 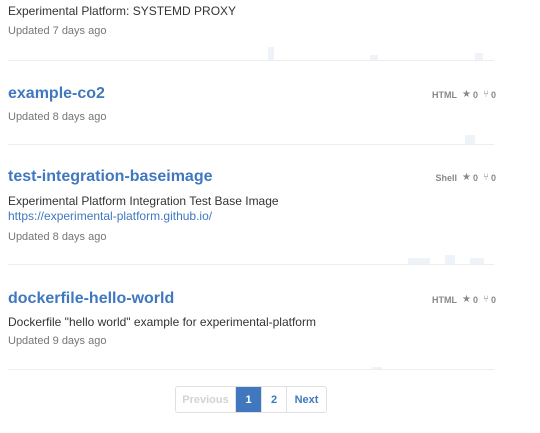 I want to click on pagination: Previous 1 2 Next, so click(x=251, y=399).